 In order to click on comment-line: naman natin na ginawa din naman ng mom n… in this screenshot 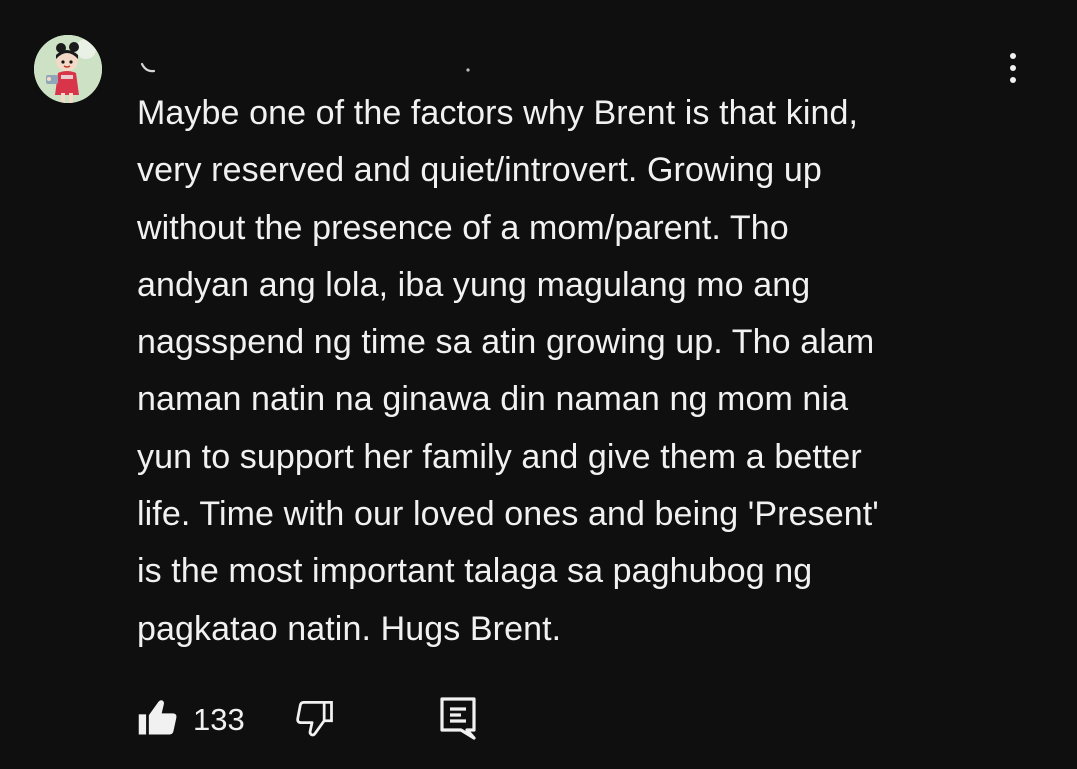, I will do `click(493, 399)`.